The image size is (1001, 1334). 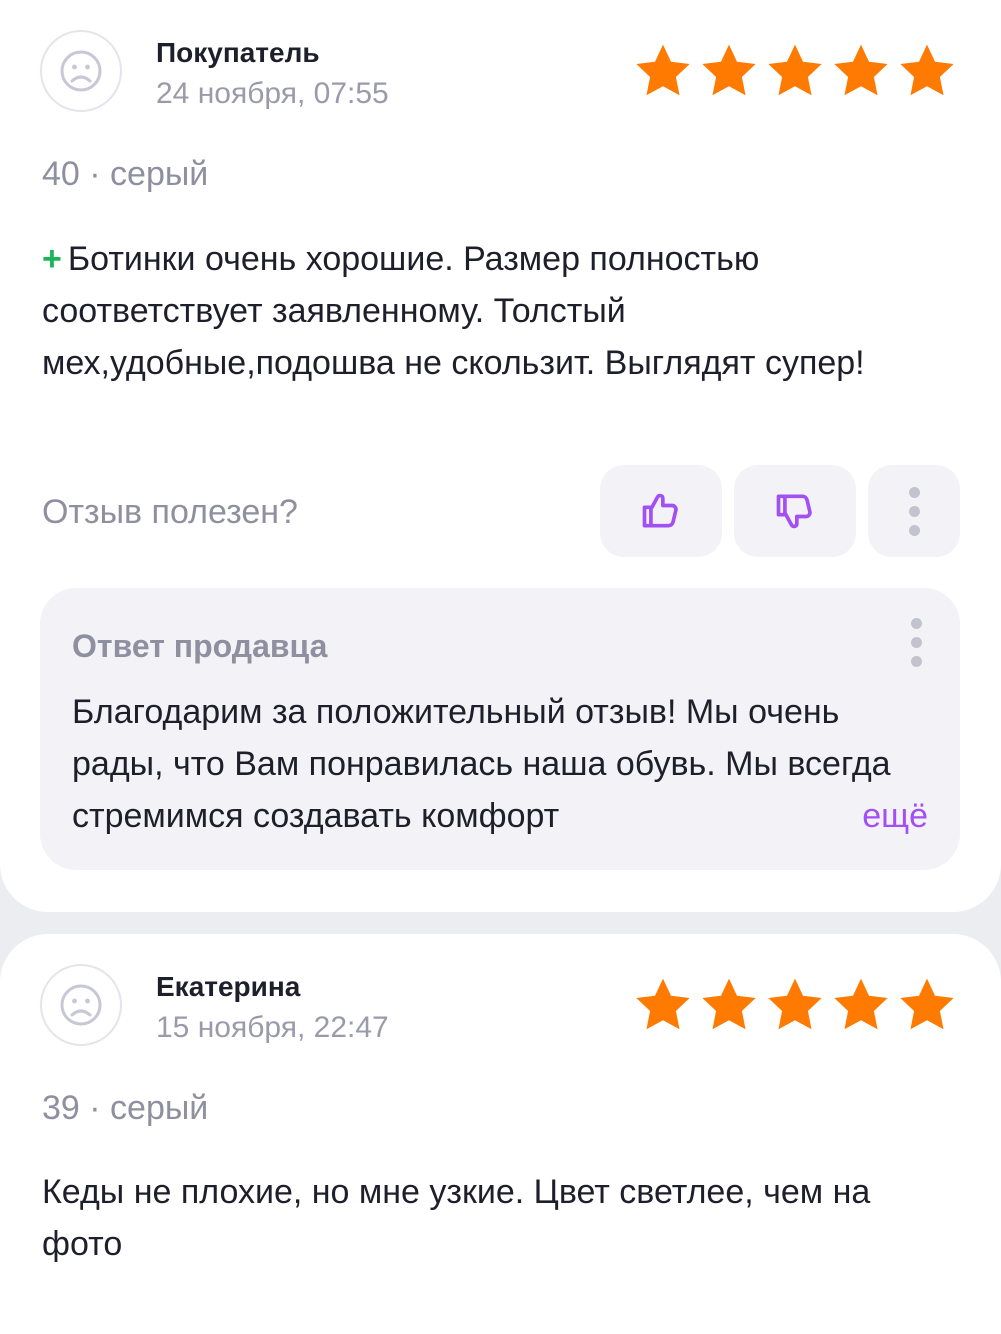 What do you see at coordinates (228, 986) in the screenshot?
I see `review-author: Екатерина` at bounding box center [228, 986].